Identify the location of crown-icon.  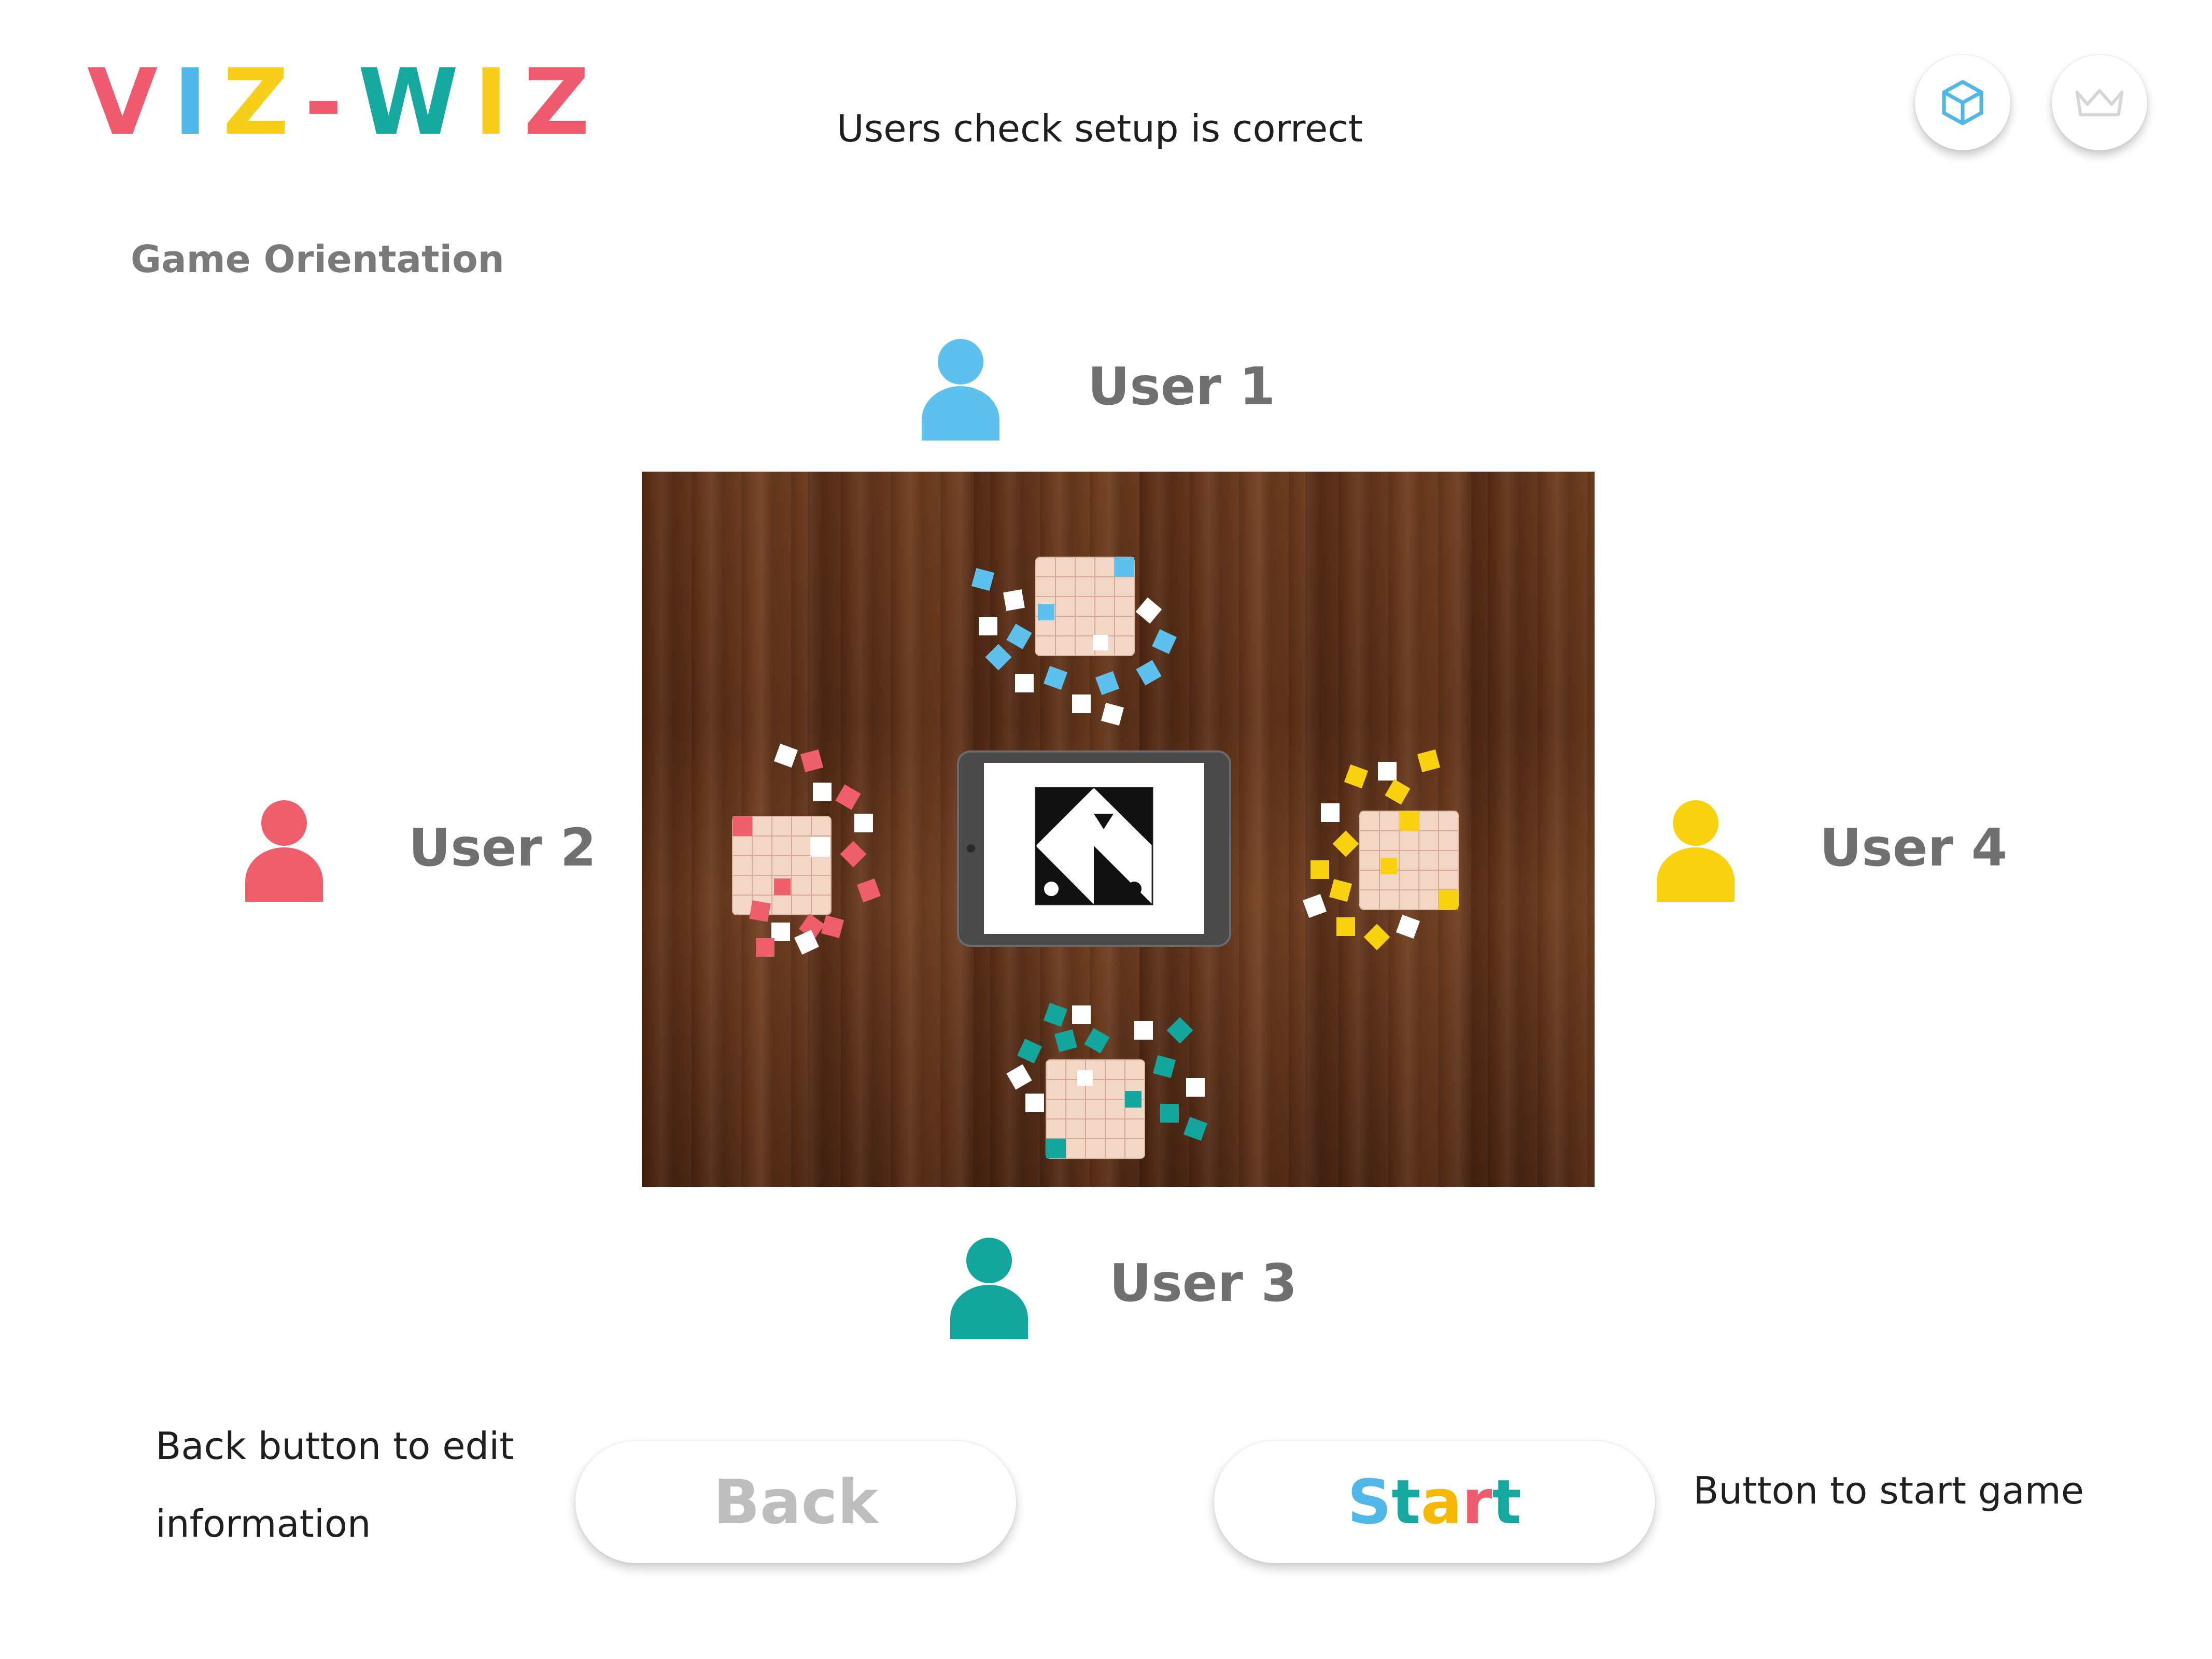
(2099, 103).